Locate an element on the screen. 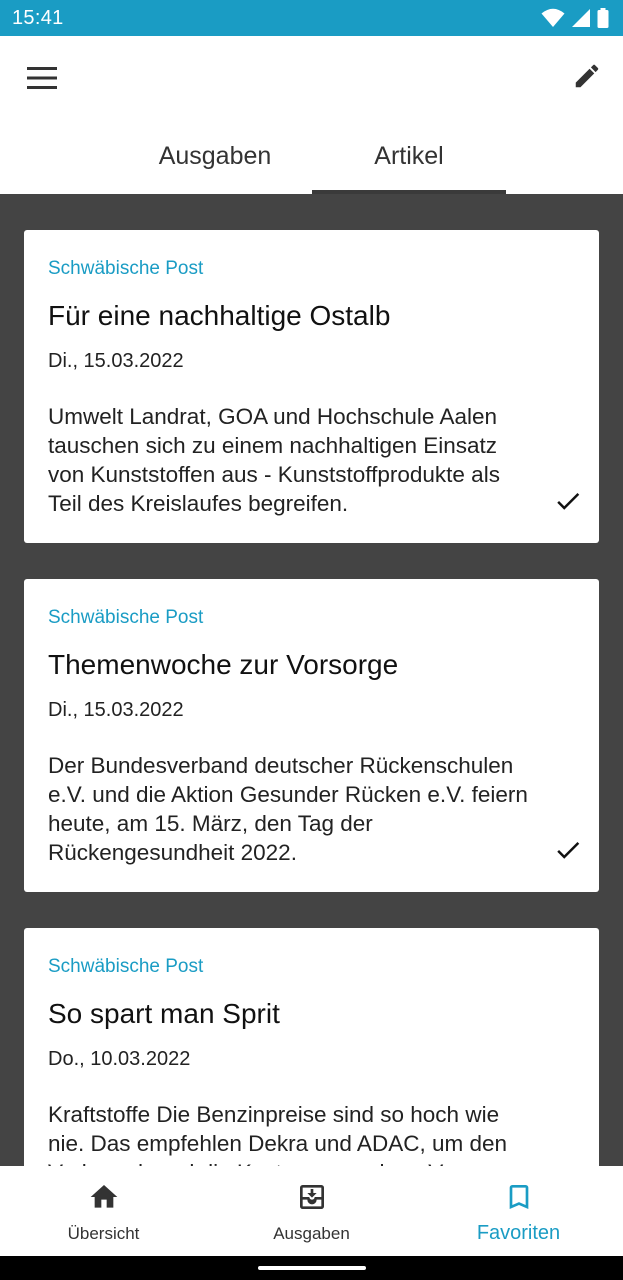 This screenshot has height=1280, width=623. status-icons is located at coordinates (575, 18).